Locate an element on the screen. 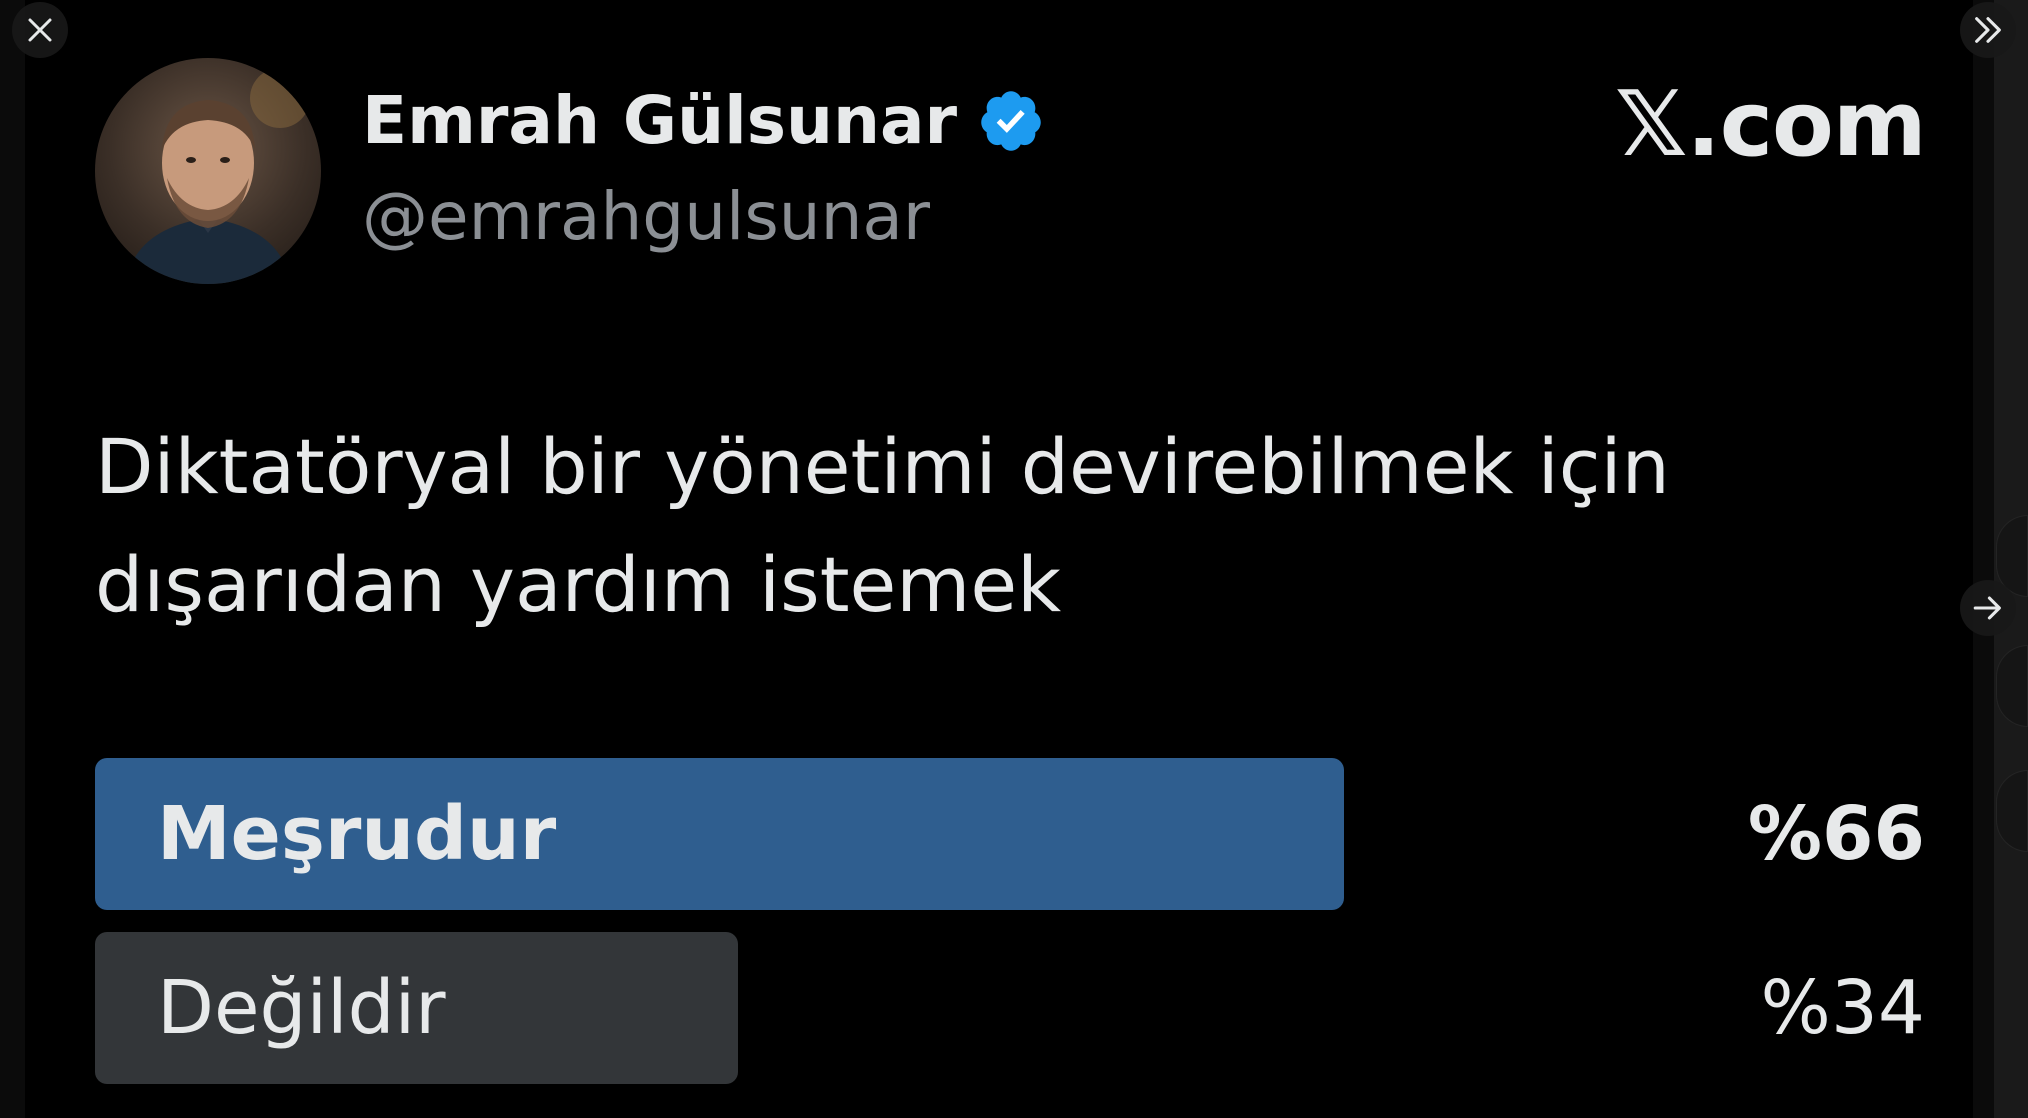  next-button is located at coordinates (1988, 608).